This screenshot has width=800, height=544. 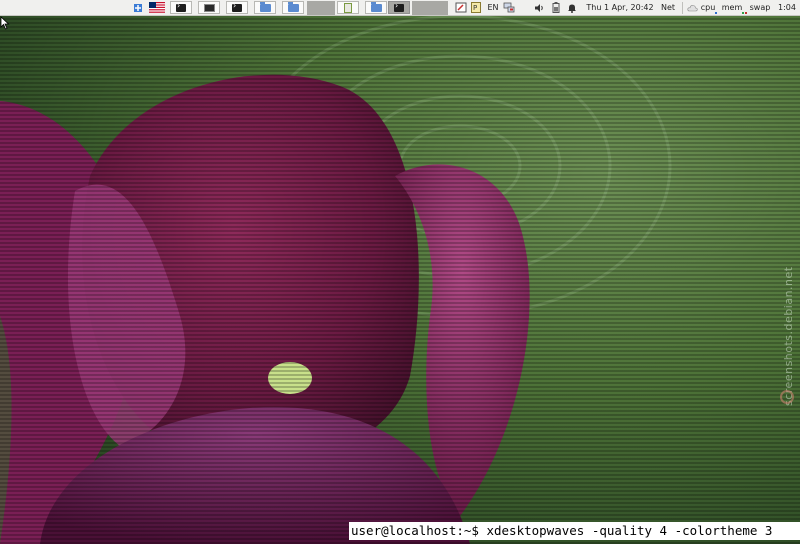 I want to click on taskbar-spacer, so click(x=321, y=8).